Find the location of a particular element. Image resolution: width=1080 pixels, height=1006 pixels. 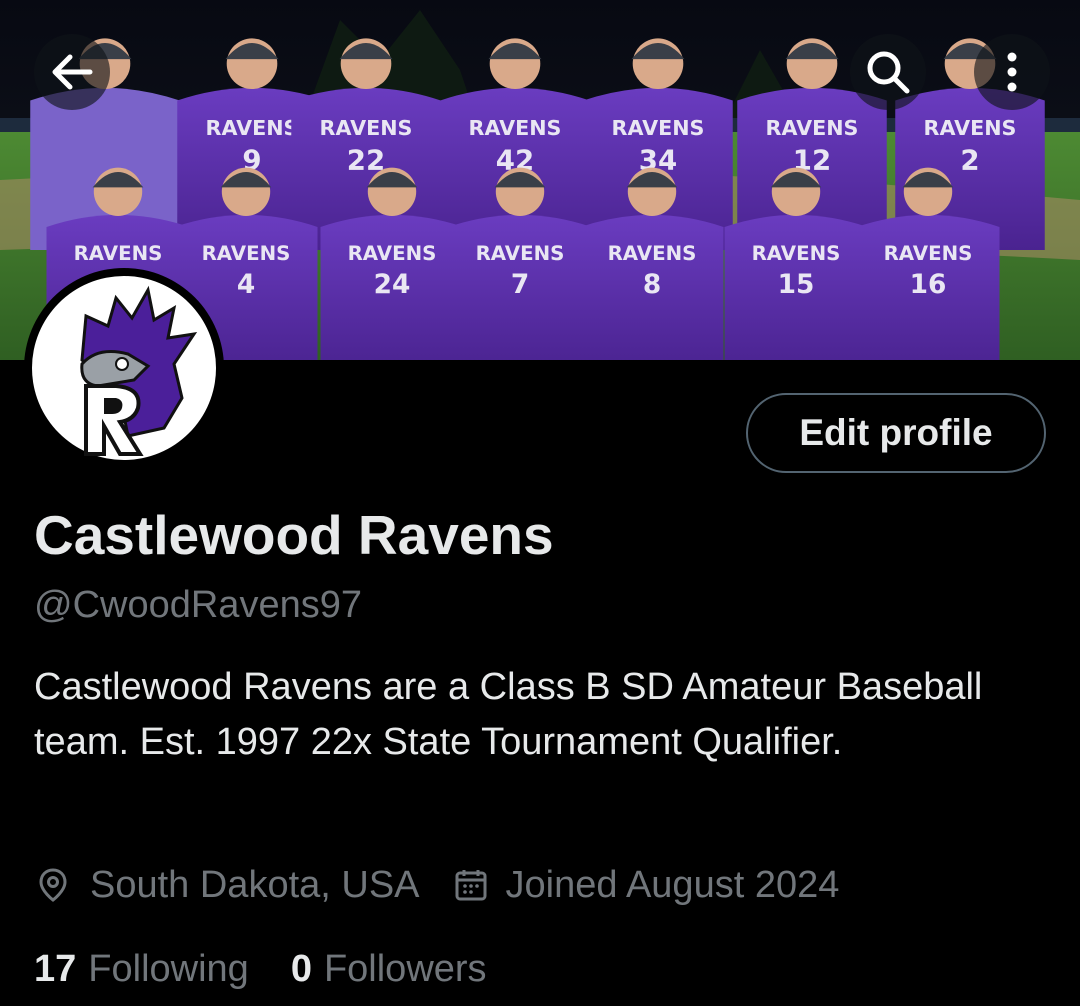

avatar is located at coordinates (124, 368).